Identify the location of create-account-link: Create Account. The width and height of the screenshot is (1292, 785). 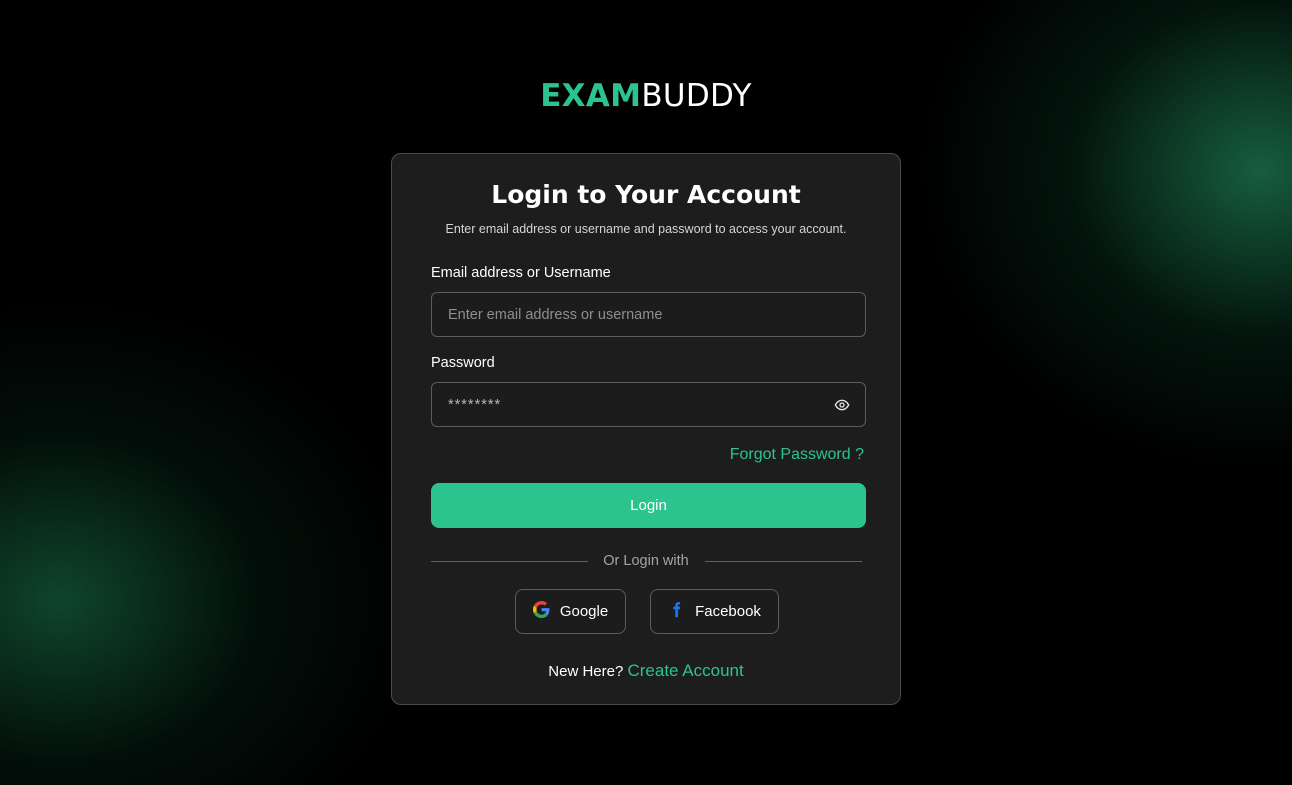
(685, 670).